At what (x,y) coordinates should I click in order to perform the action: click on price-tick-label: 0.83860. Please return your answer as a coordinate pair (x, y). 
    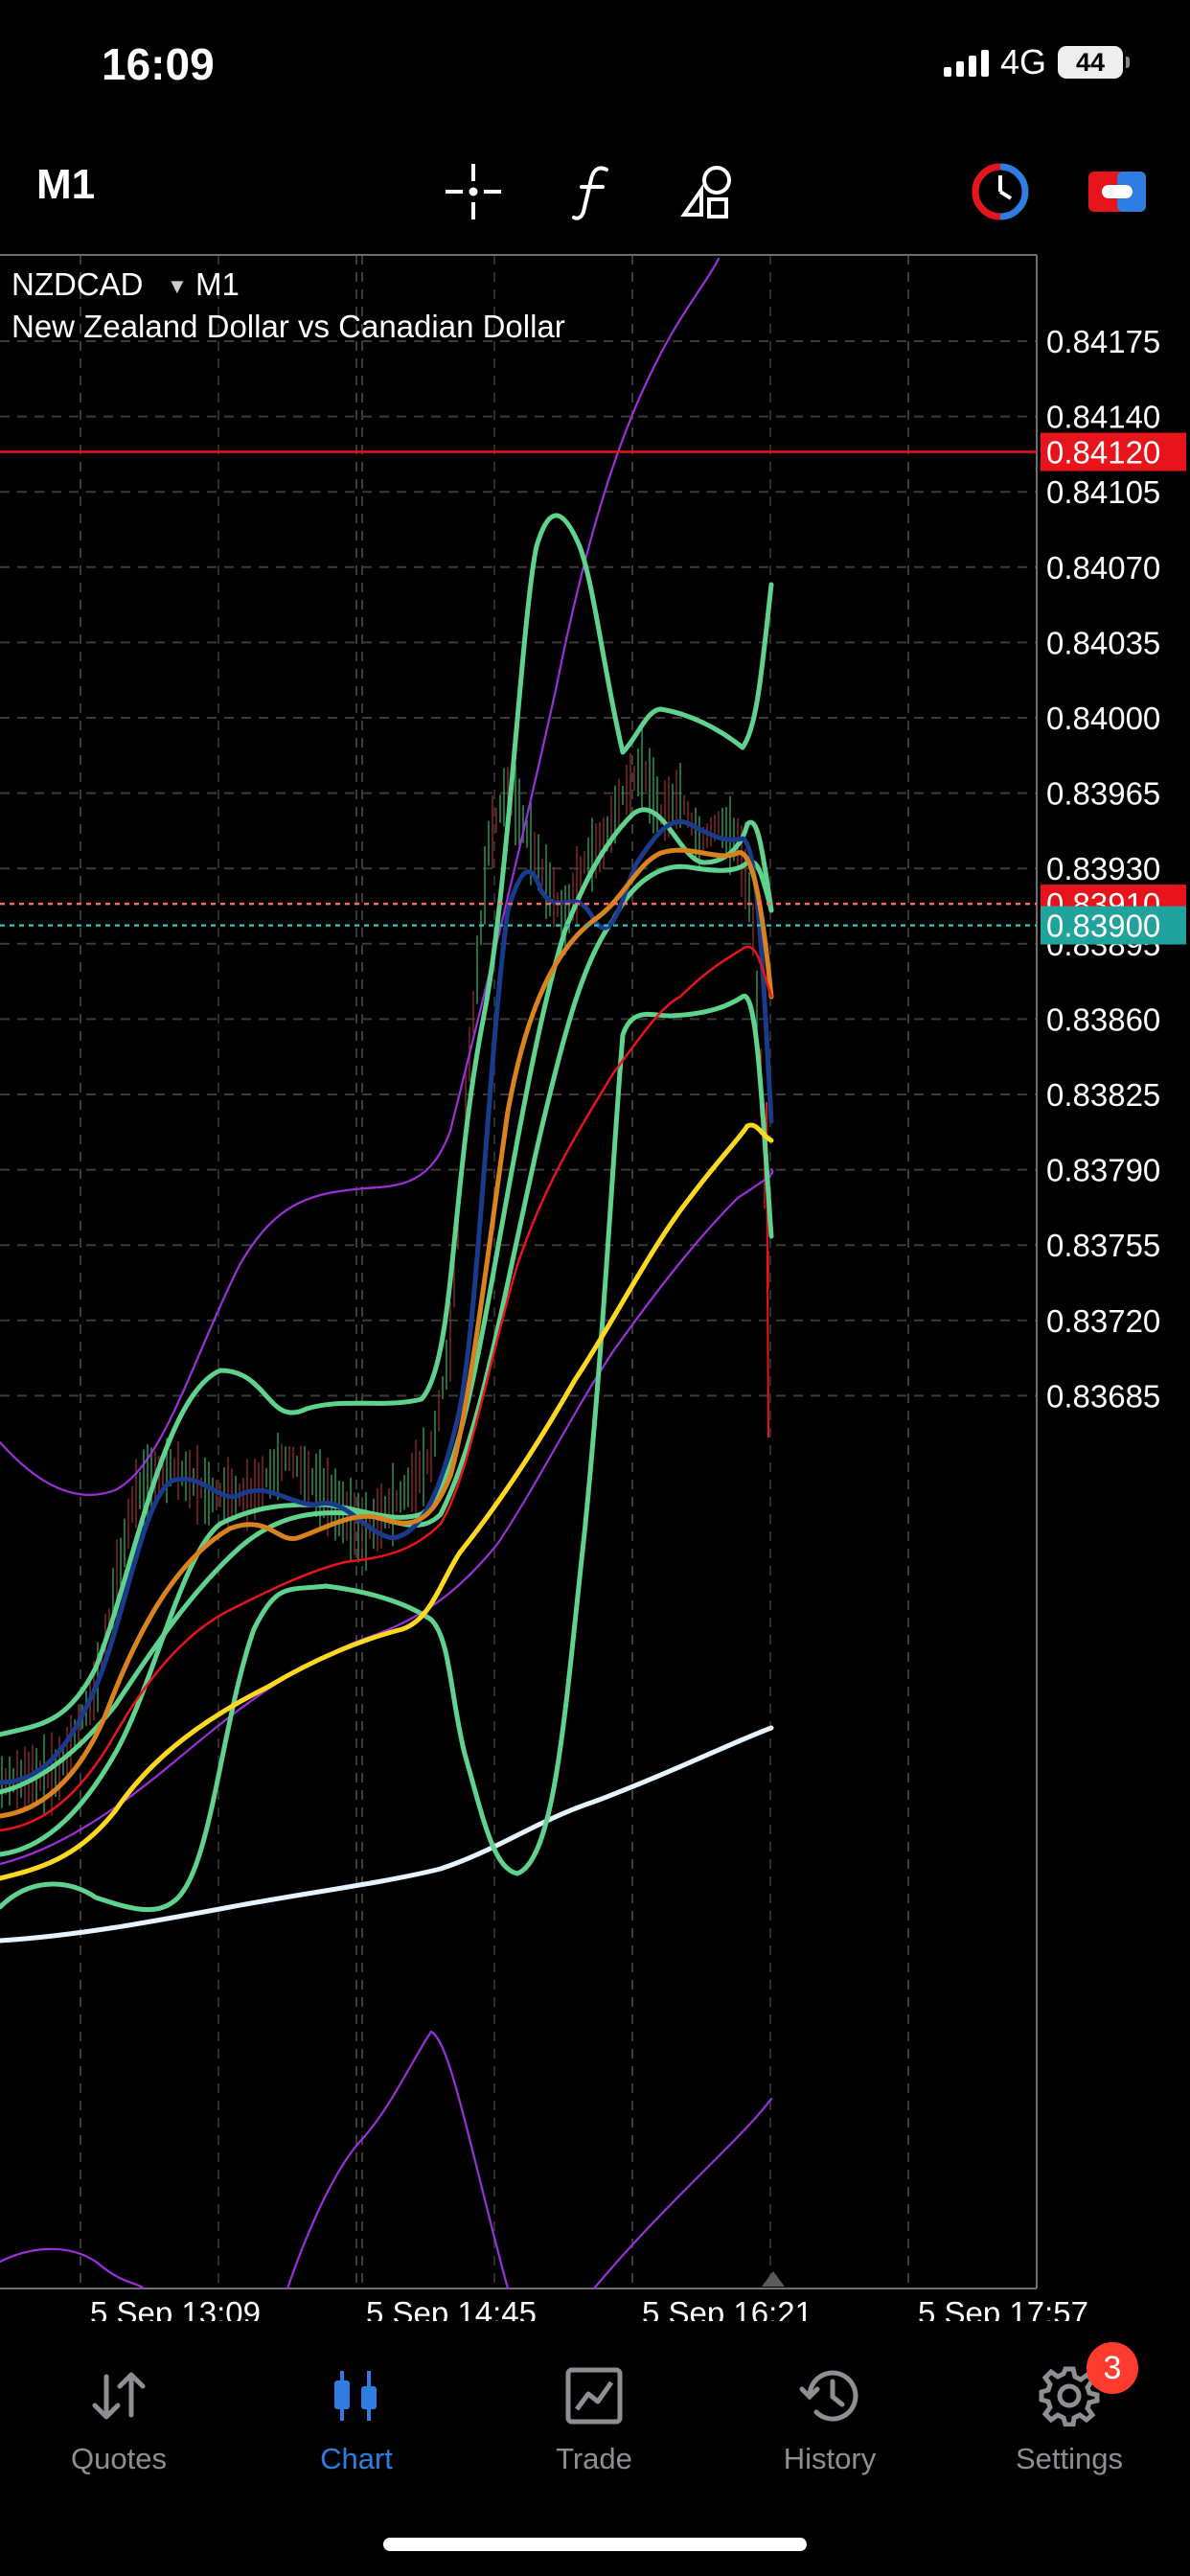
    Looking at the image, I should click on (1103, 1019).